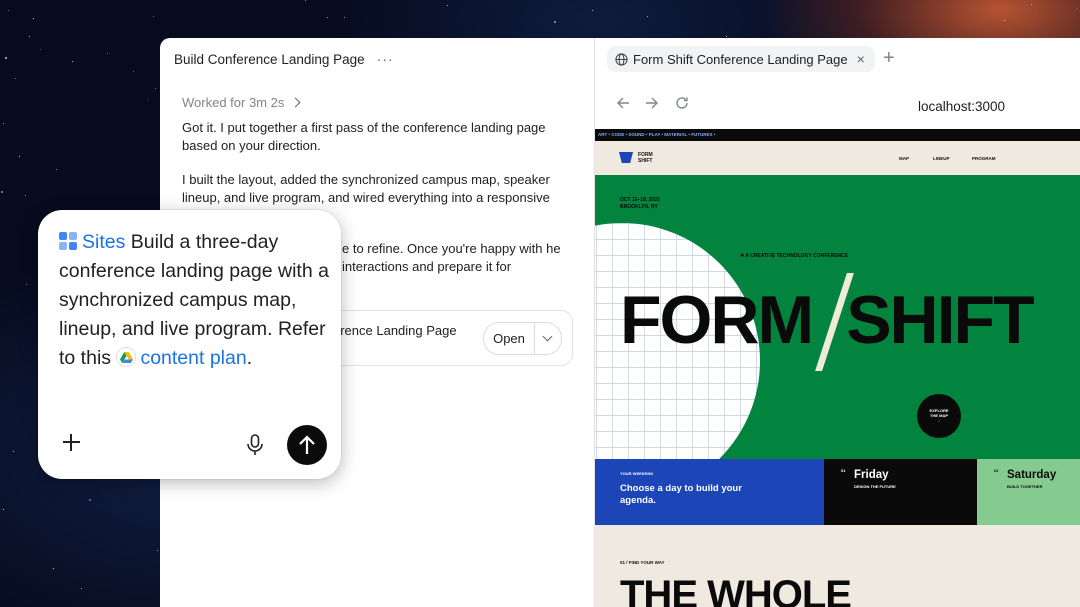  I want to click on weekend-label: YOUR WEEKEND, so click(637, 473).